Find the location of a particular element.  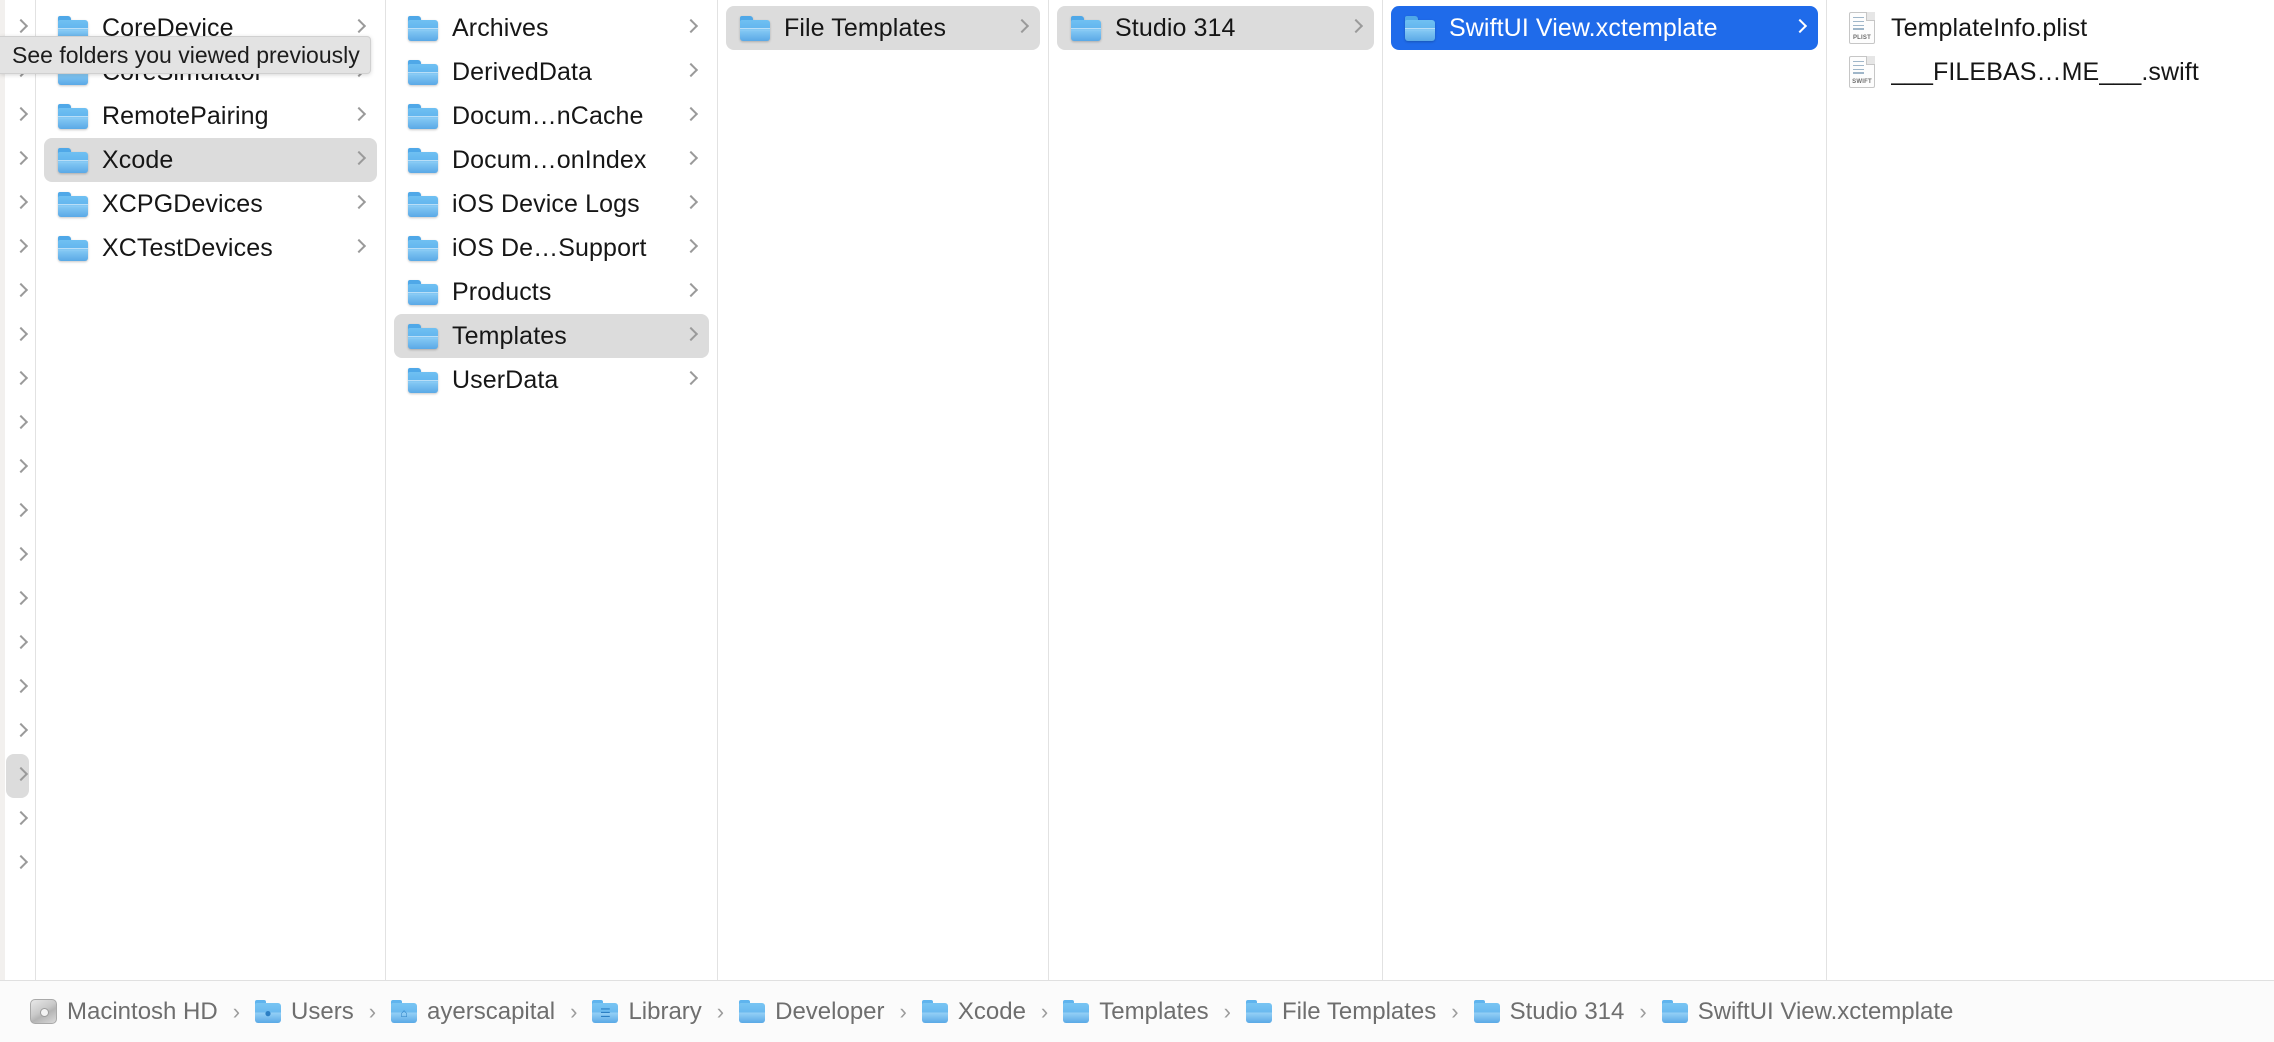

breadcrumb-item: SwiftUI View.xctemplate is located at coordinates (1808, 1012).